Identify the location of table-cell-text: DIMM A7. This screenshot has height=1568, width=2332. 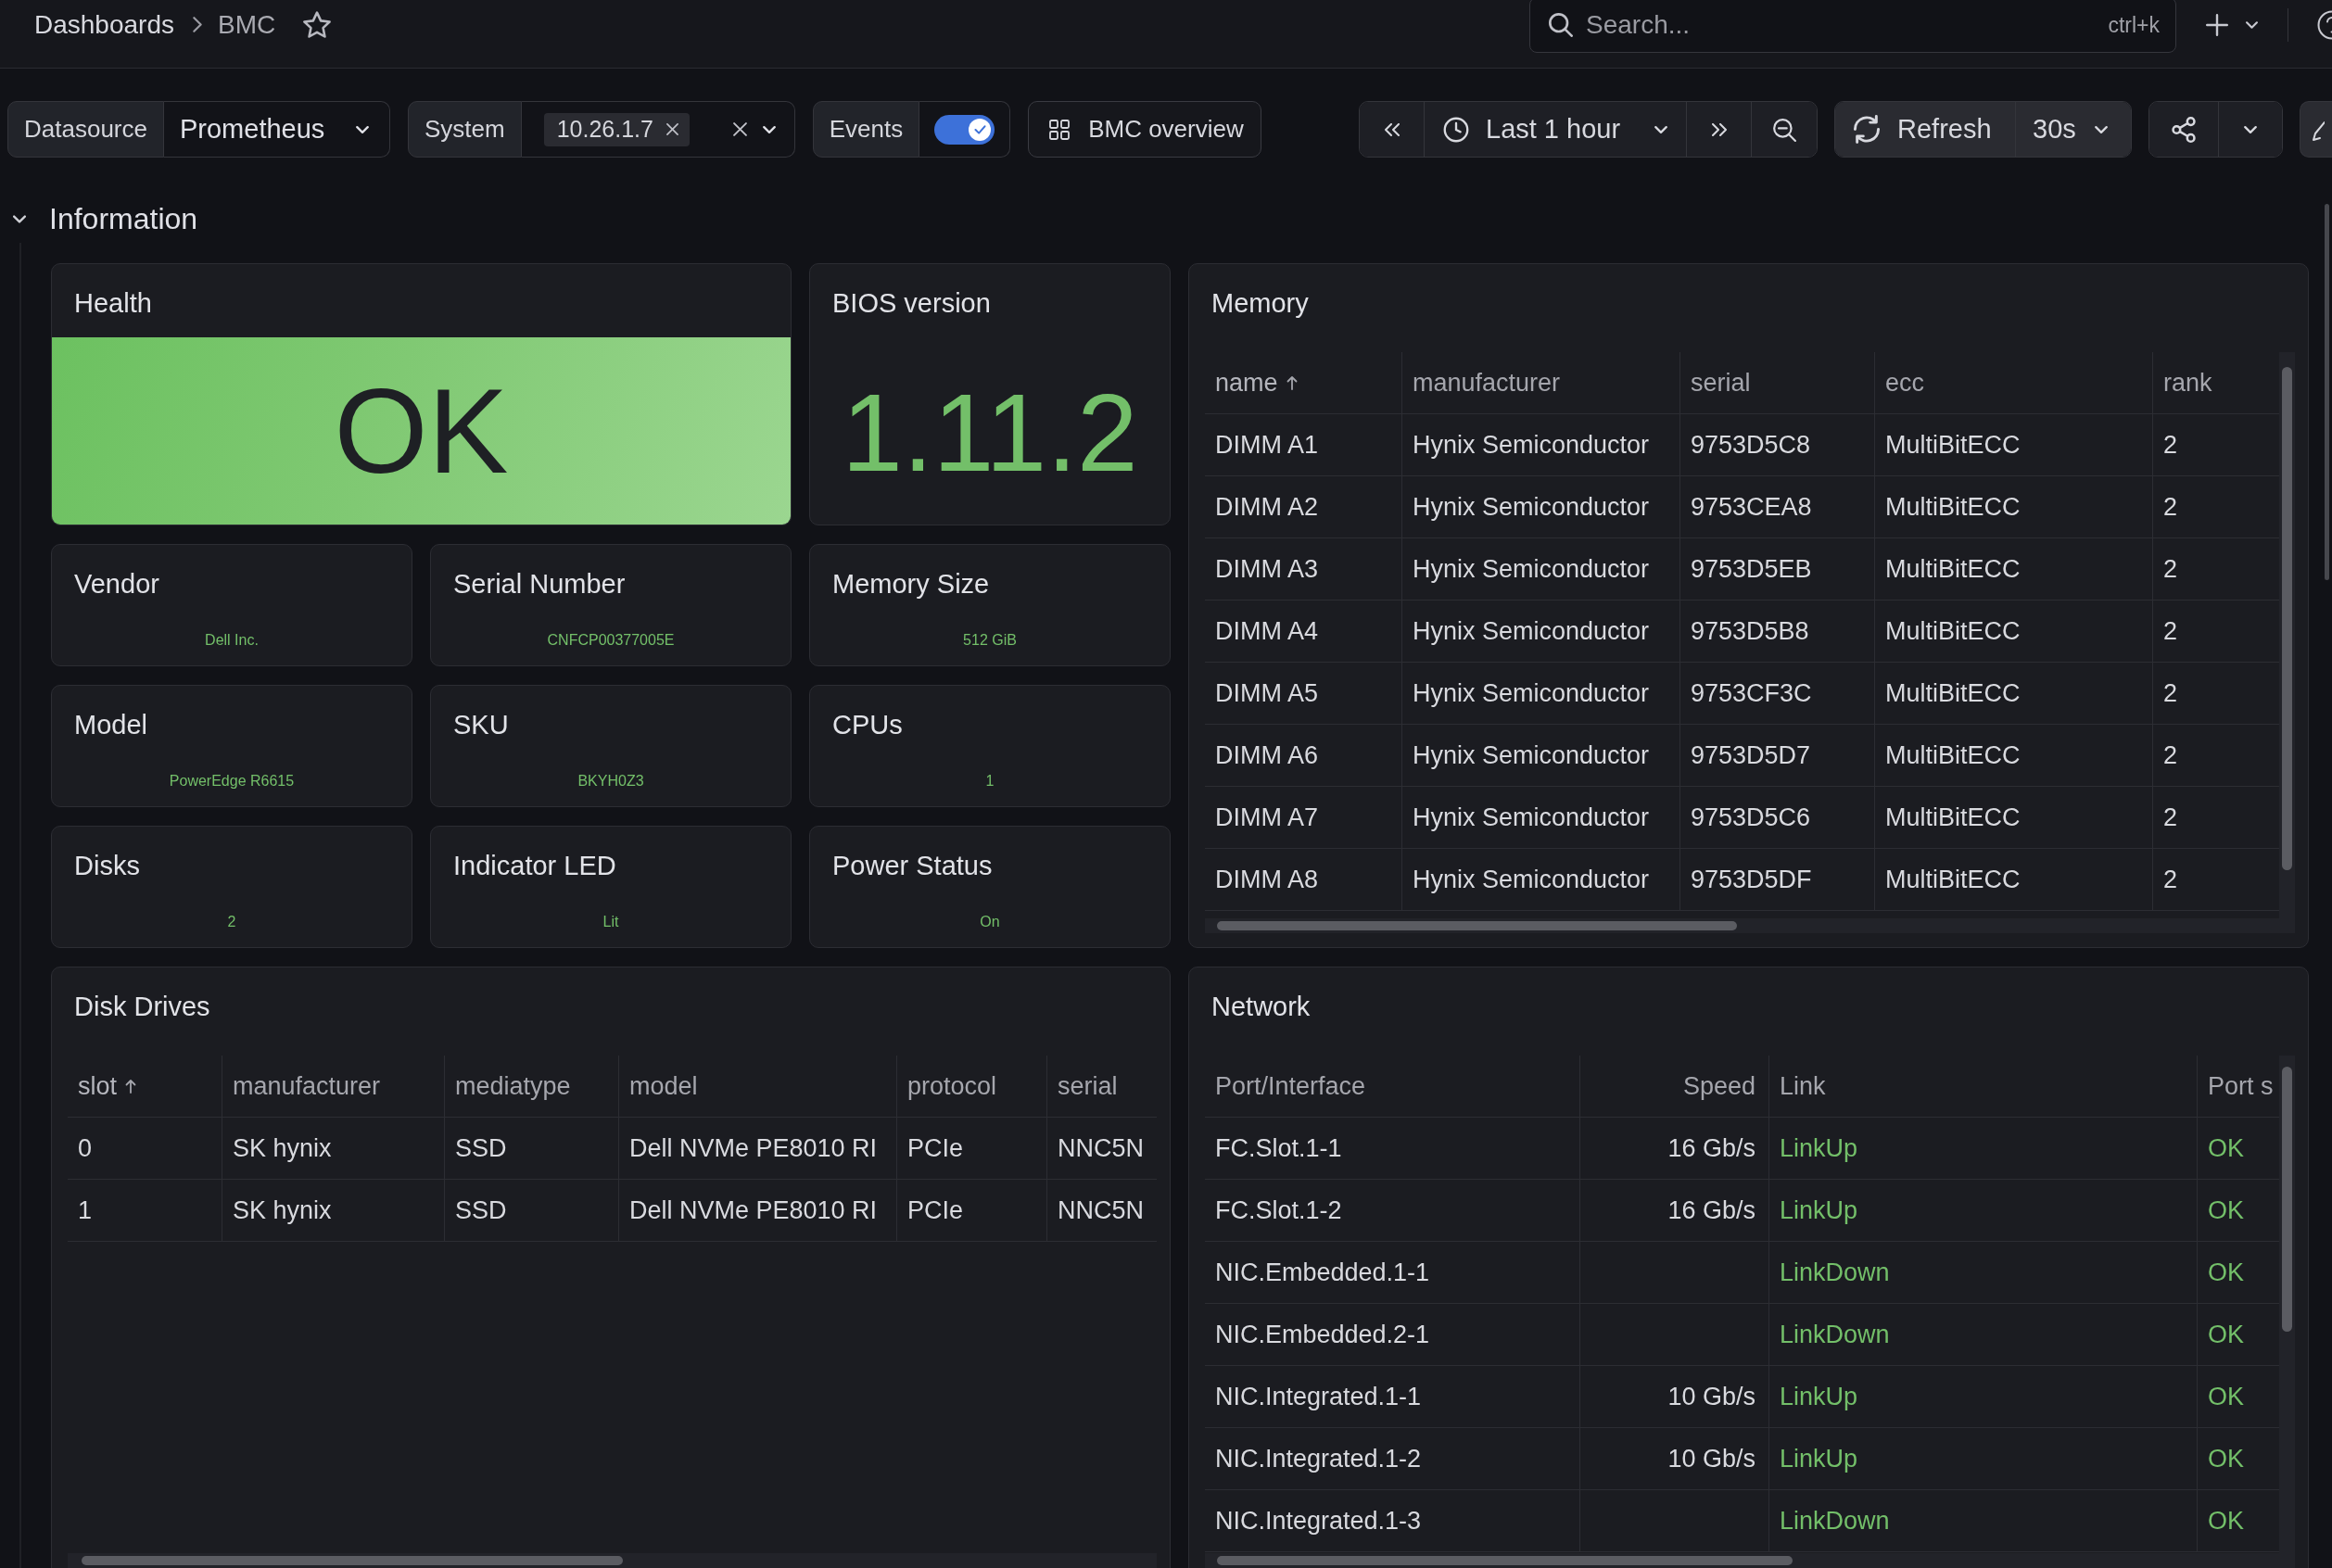
(1267, 817).